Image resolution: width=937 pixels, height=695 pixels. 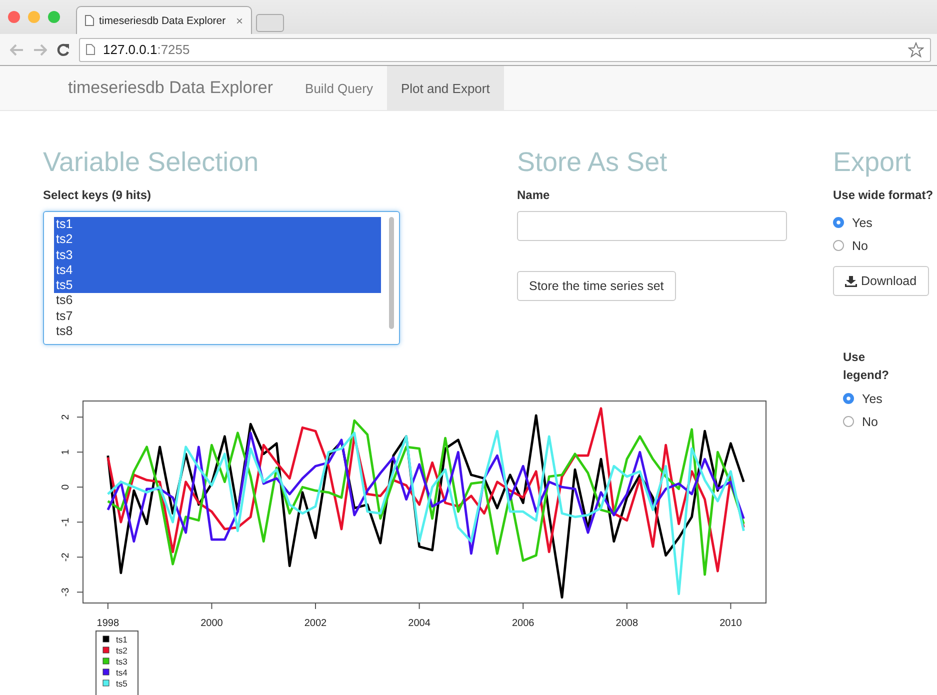 I want to click on download-icon, so click(x=851, y=281).